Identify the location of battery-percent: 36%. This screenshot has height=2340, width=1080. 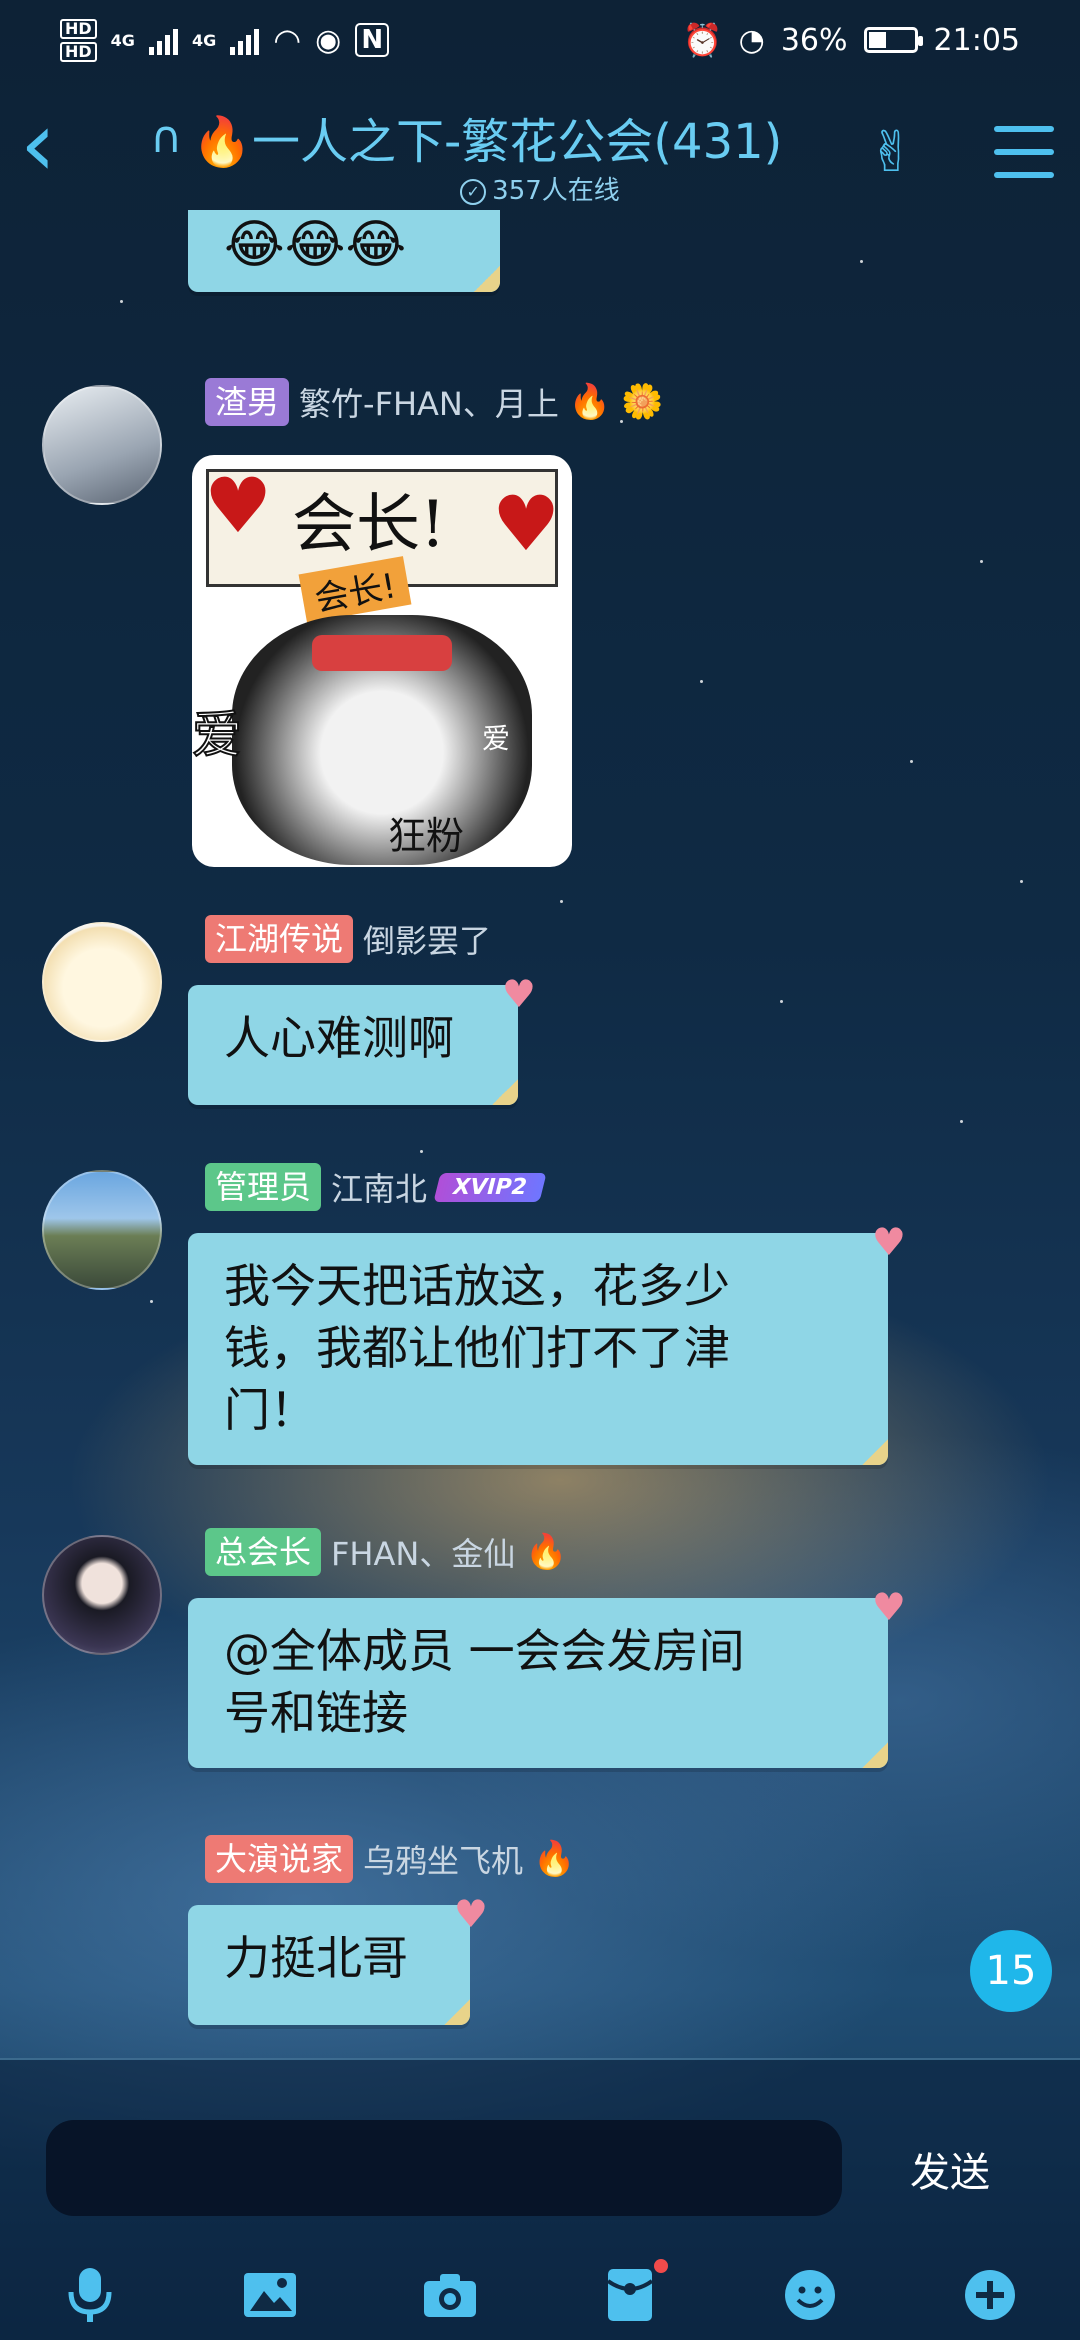
(814, 40).